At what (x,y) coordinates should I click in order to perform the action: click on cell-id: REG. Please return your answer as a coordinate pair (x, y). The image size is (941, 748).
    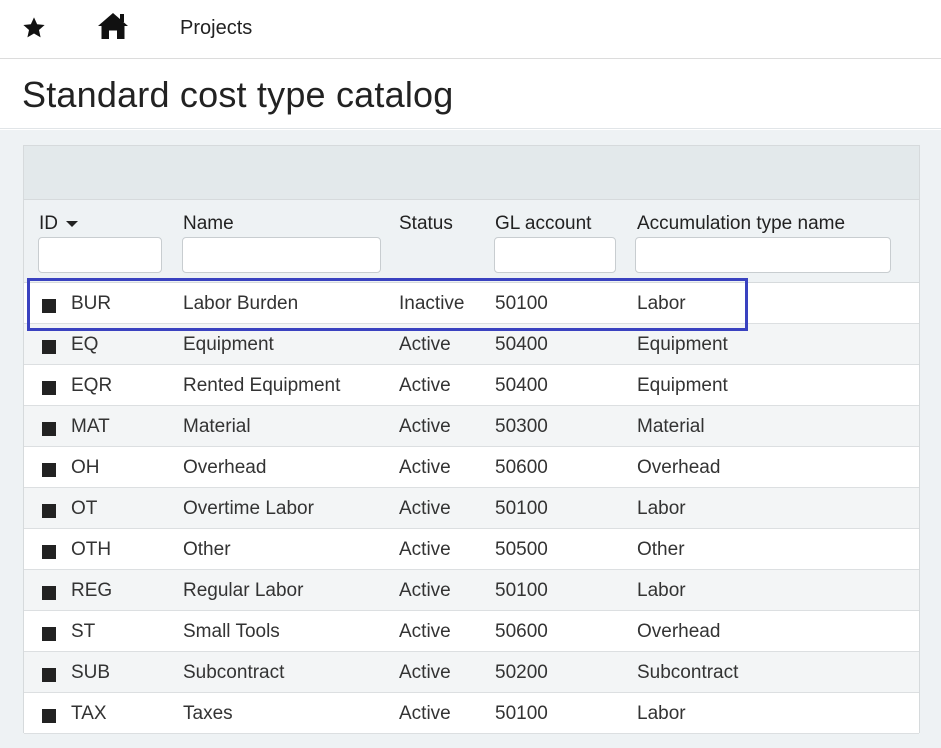
    Looking at the image, I should click on (92, 590).